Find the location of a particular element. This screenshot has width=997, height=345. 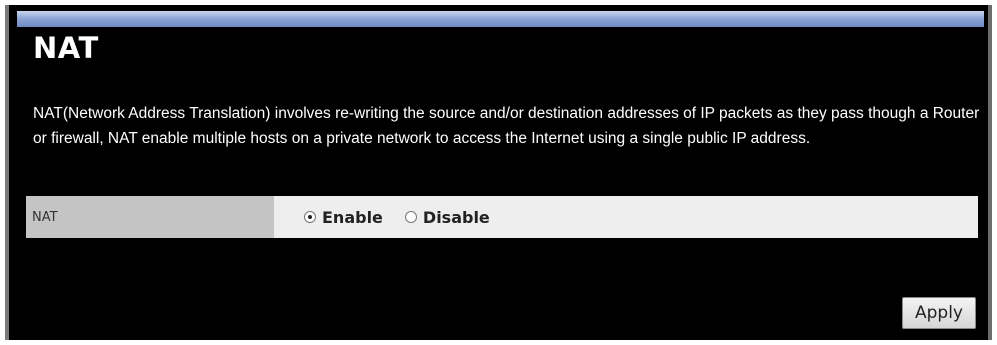

nat-enable-radio is located at coordinates (310, 217).